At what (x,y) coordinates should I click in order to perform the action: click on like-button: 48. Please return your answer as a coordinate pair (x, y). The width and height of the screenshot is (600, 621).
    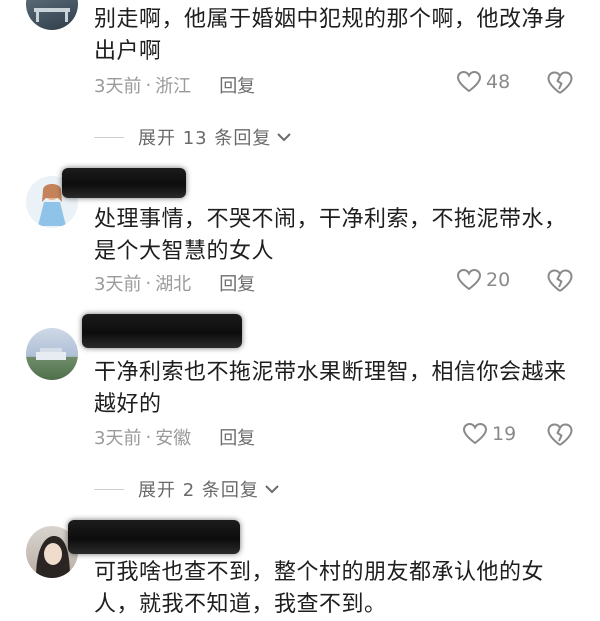
    Looking at the image, I should click on (483, 82).